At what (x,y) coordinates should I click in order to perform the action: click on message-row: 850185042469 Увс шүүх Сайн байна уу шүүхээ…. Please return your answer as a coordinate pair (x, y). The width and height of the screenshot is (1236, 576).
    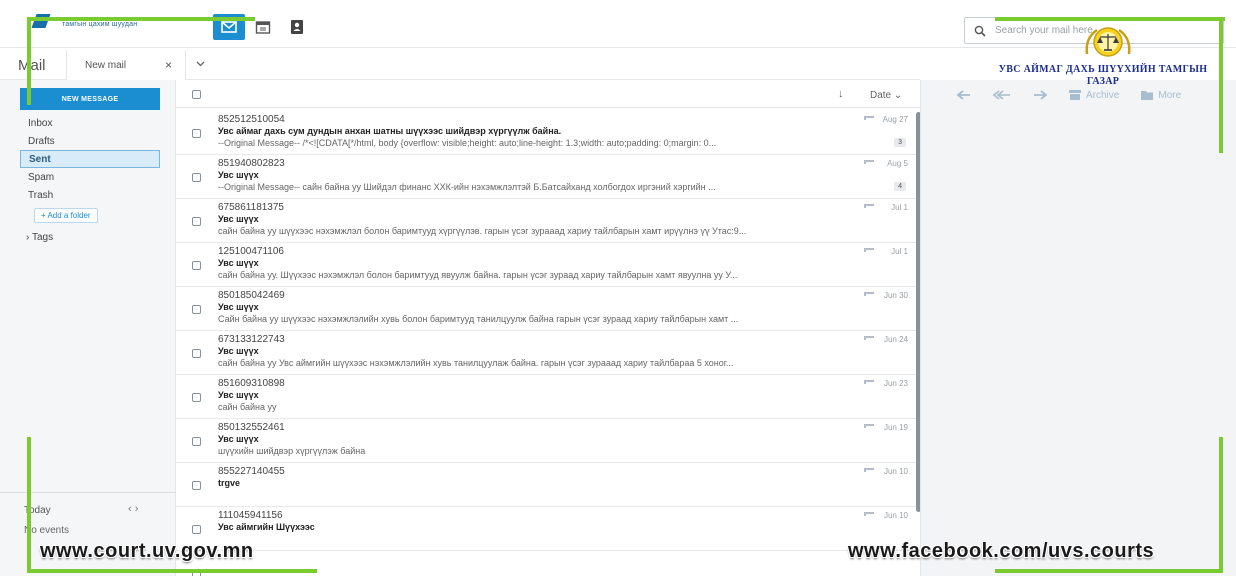
    Looking at the image, I should click on (548, 309).